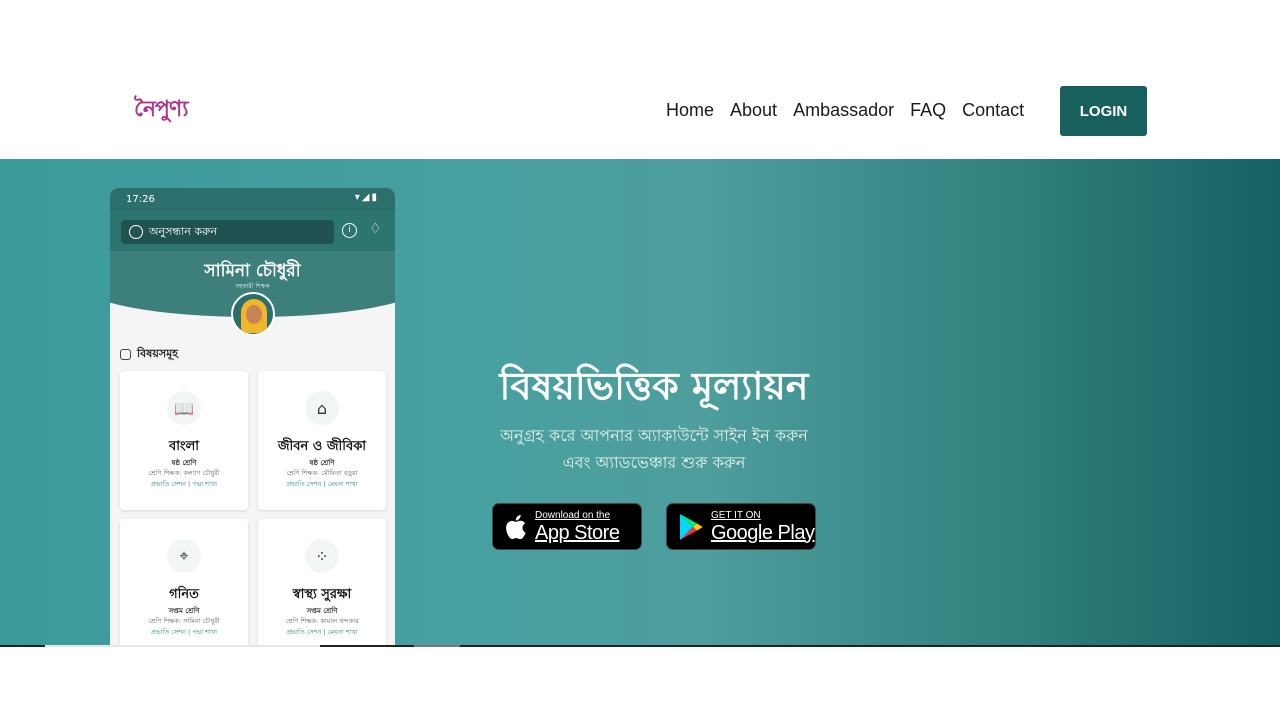 This screenshot has width=1280, height=720. I want to click on avatar-face, so click(254, 314).